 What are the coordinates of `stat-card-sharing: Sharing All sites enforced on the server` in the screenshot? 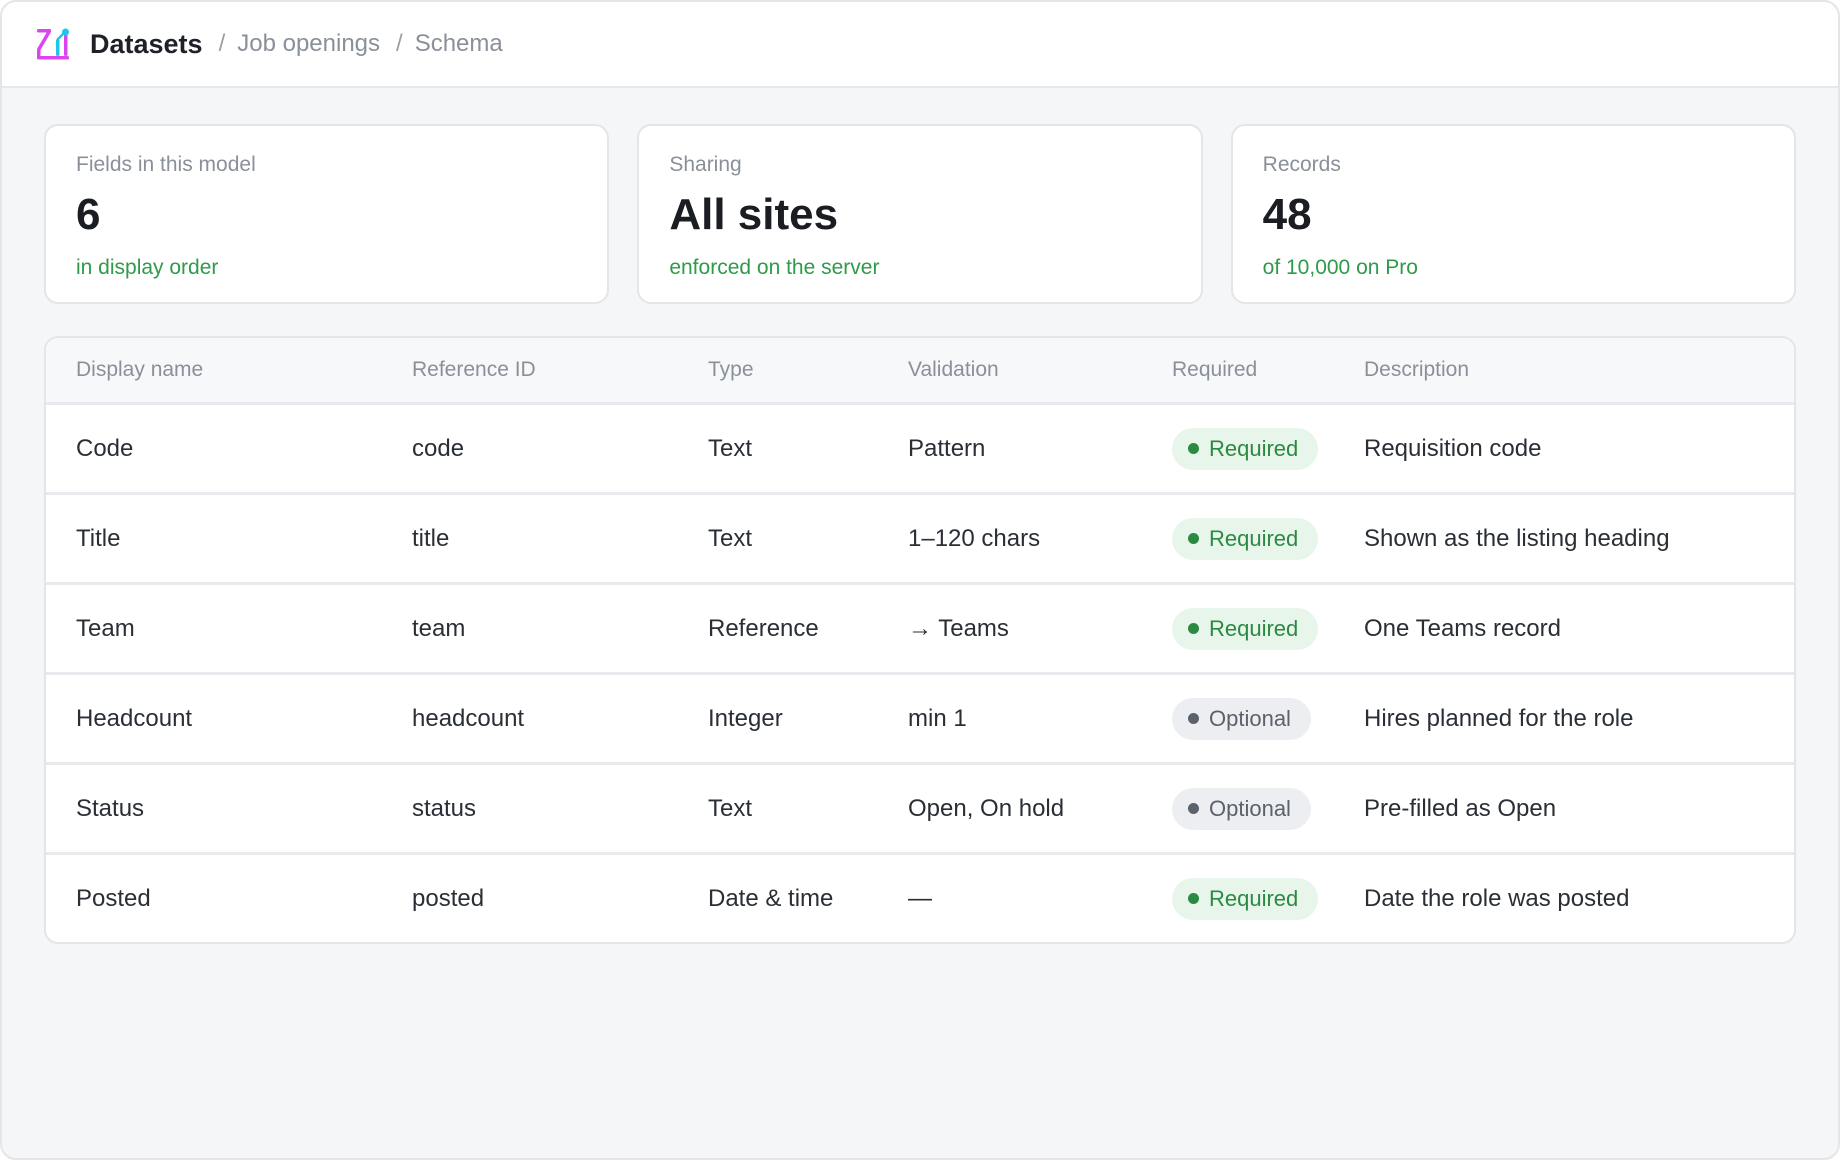 It's located at (920, 214).